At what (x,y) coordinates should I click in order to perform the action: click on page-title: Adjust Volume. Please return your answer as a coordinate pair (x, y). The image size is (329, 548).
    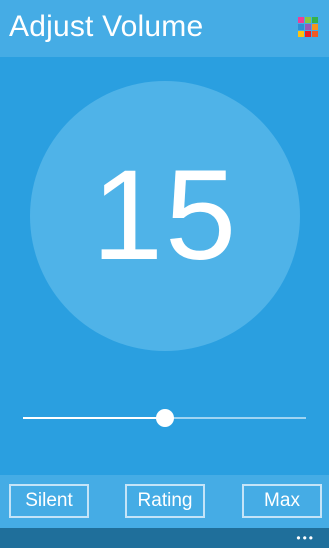
    Looking at the image, I should click on (106, 26).